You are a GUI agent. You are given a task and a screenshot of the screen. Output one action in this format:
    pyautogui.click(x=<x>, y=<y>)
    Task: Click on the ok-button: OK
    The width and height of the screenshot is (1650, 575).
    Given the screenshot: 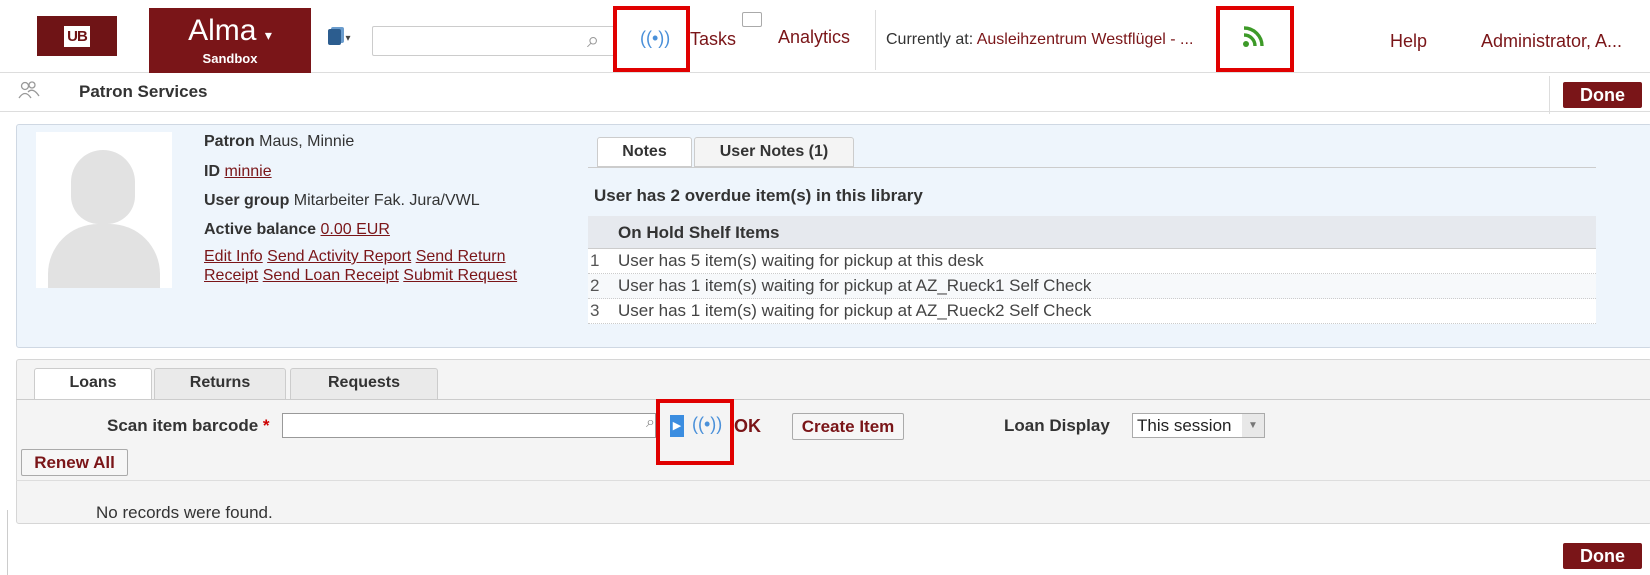 What is the action you would take?
    pyautogui.click(x=747, y=426)
    